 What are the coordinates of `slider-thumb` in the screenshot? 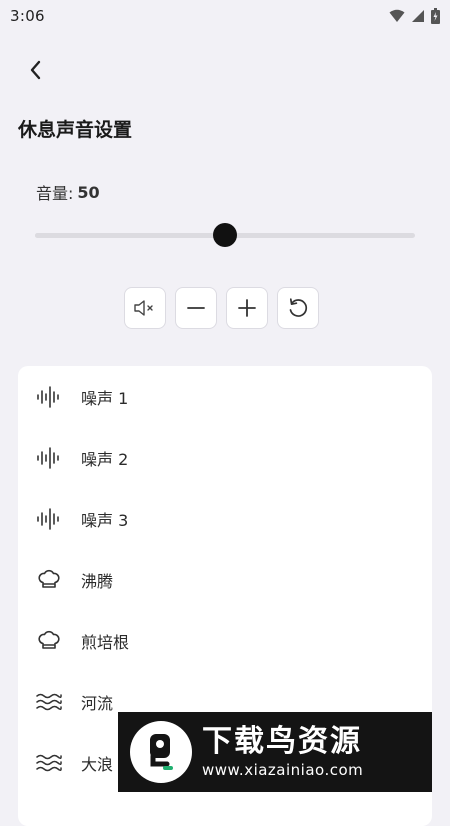 It's located at (225, 235).